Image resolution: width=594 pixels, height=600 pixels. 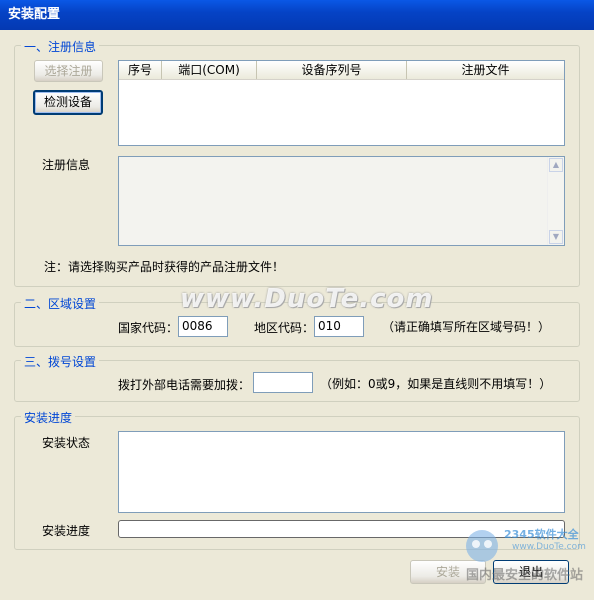 What do you see at coordinates (556, 237) in the screenshot?
I see `scroll-down-icon: ▼` at bounding box center [556, 237].